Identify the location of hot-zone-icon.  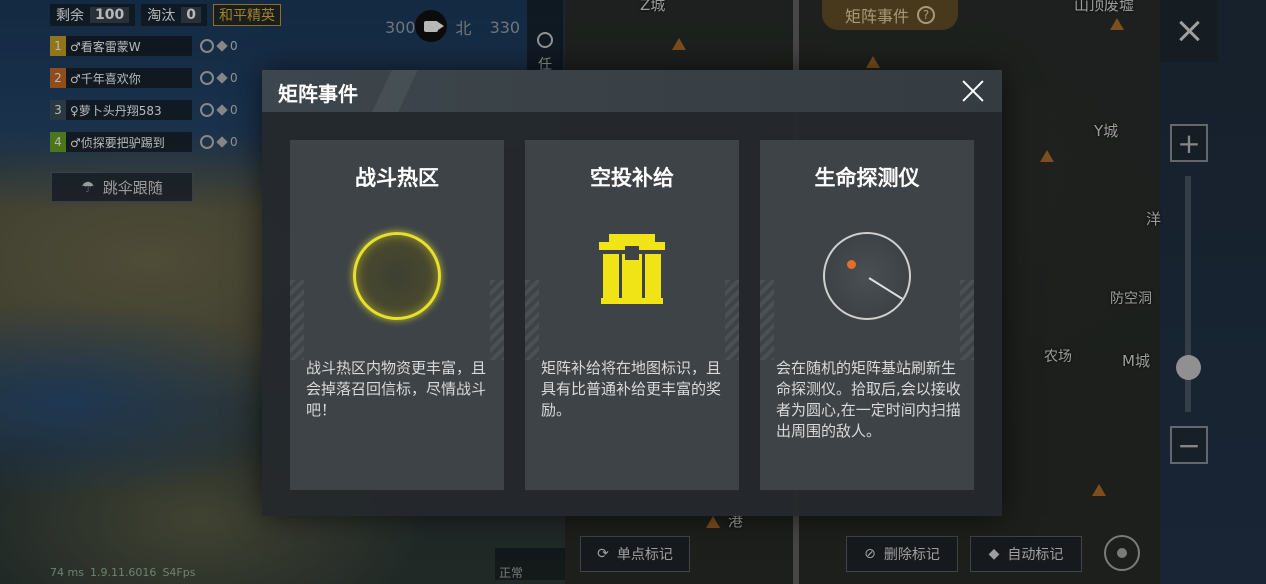
(397, 276).